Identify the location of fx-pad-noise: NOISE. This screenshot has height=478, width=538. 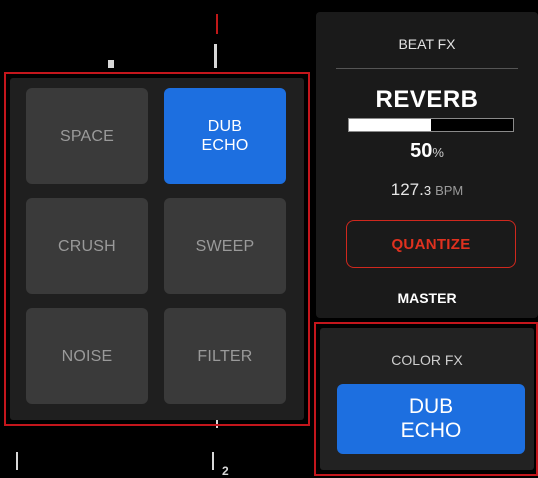
(87, 356).